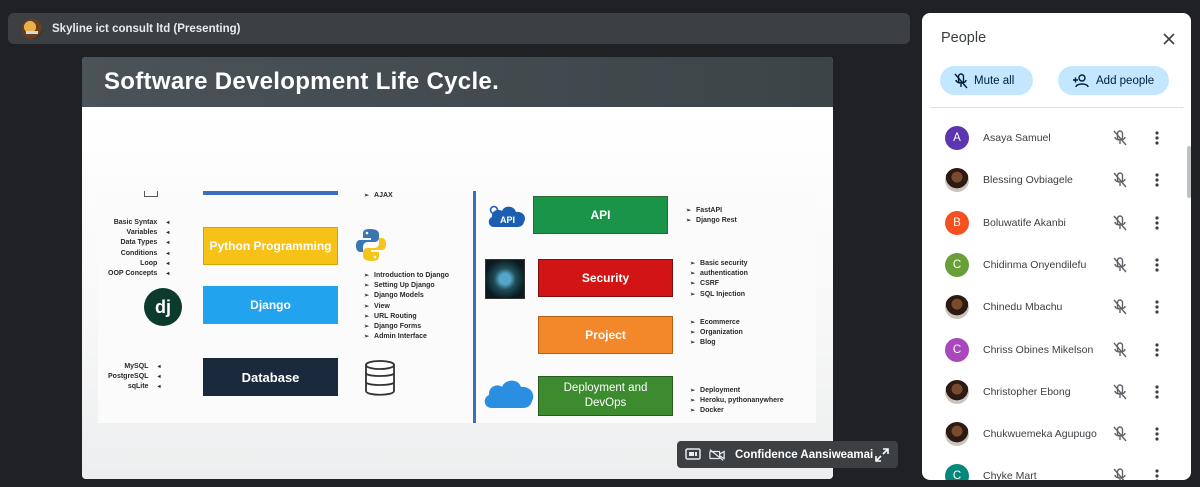 This screenshot has height=487, width=1200. I want to click on presenter-caption: Confidence Aansiweamai, so click(787, 454).